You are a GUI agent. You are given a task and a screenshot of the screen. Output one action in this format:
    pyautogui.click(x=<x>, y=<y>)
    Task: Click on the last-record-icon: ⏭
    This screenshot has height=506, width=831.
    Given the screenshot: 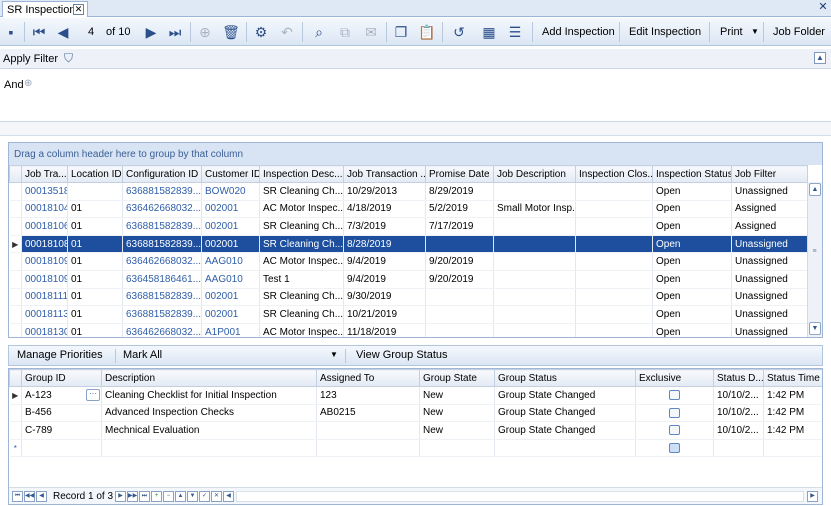 What is the action you would take?
    pyautogui.click(x=175, y=32)
    